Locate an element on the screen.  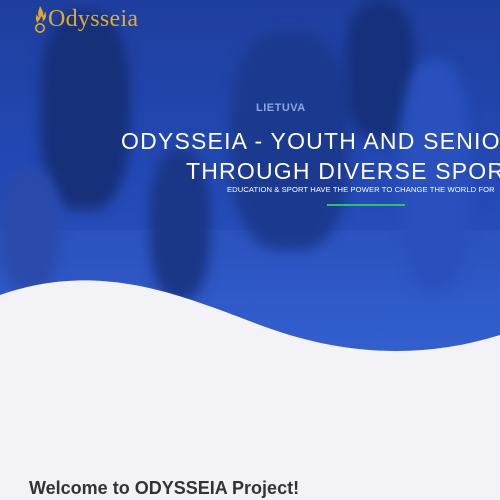
flame-icon is located at coordinates (40, 19).